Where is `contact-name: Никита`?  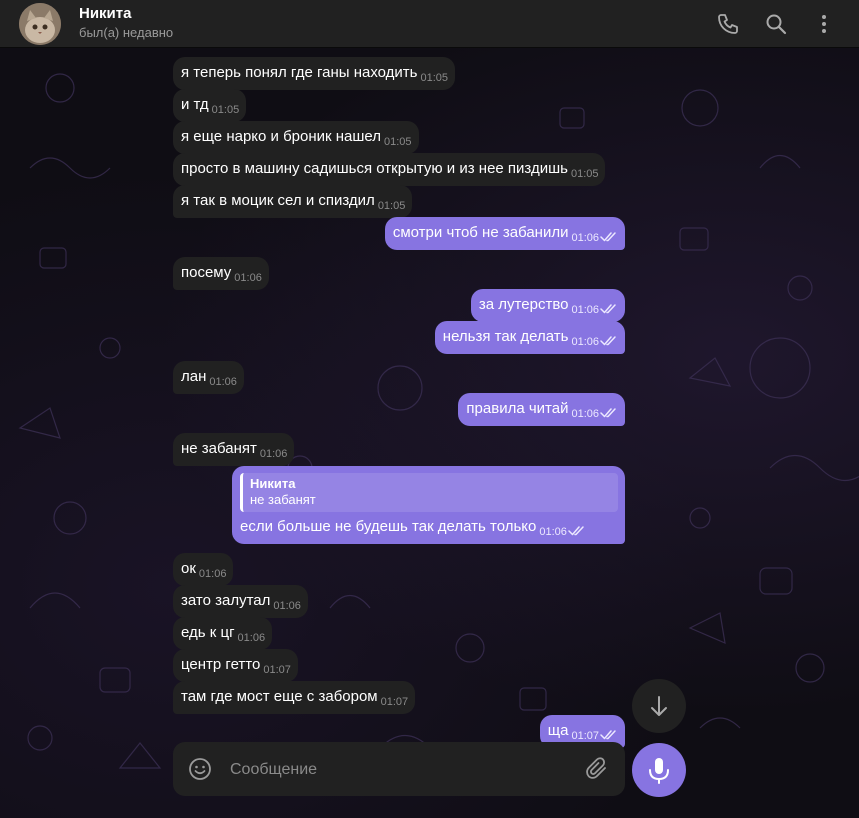 contact-name: Никита is located at coordinates (105, 13).